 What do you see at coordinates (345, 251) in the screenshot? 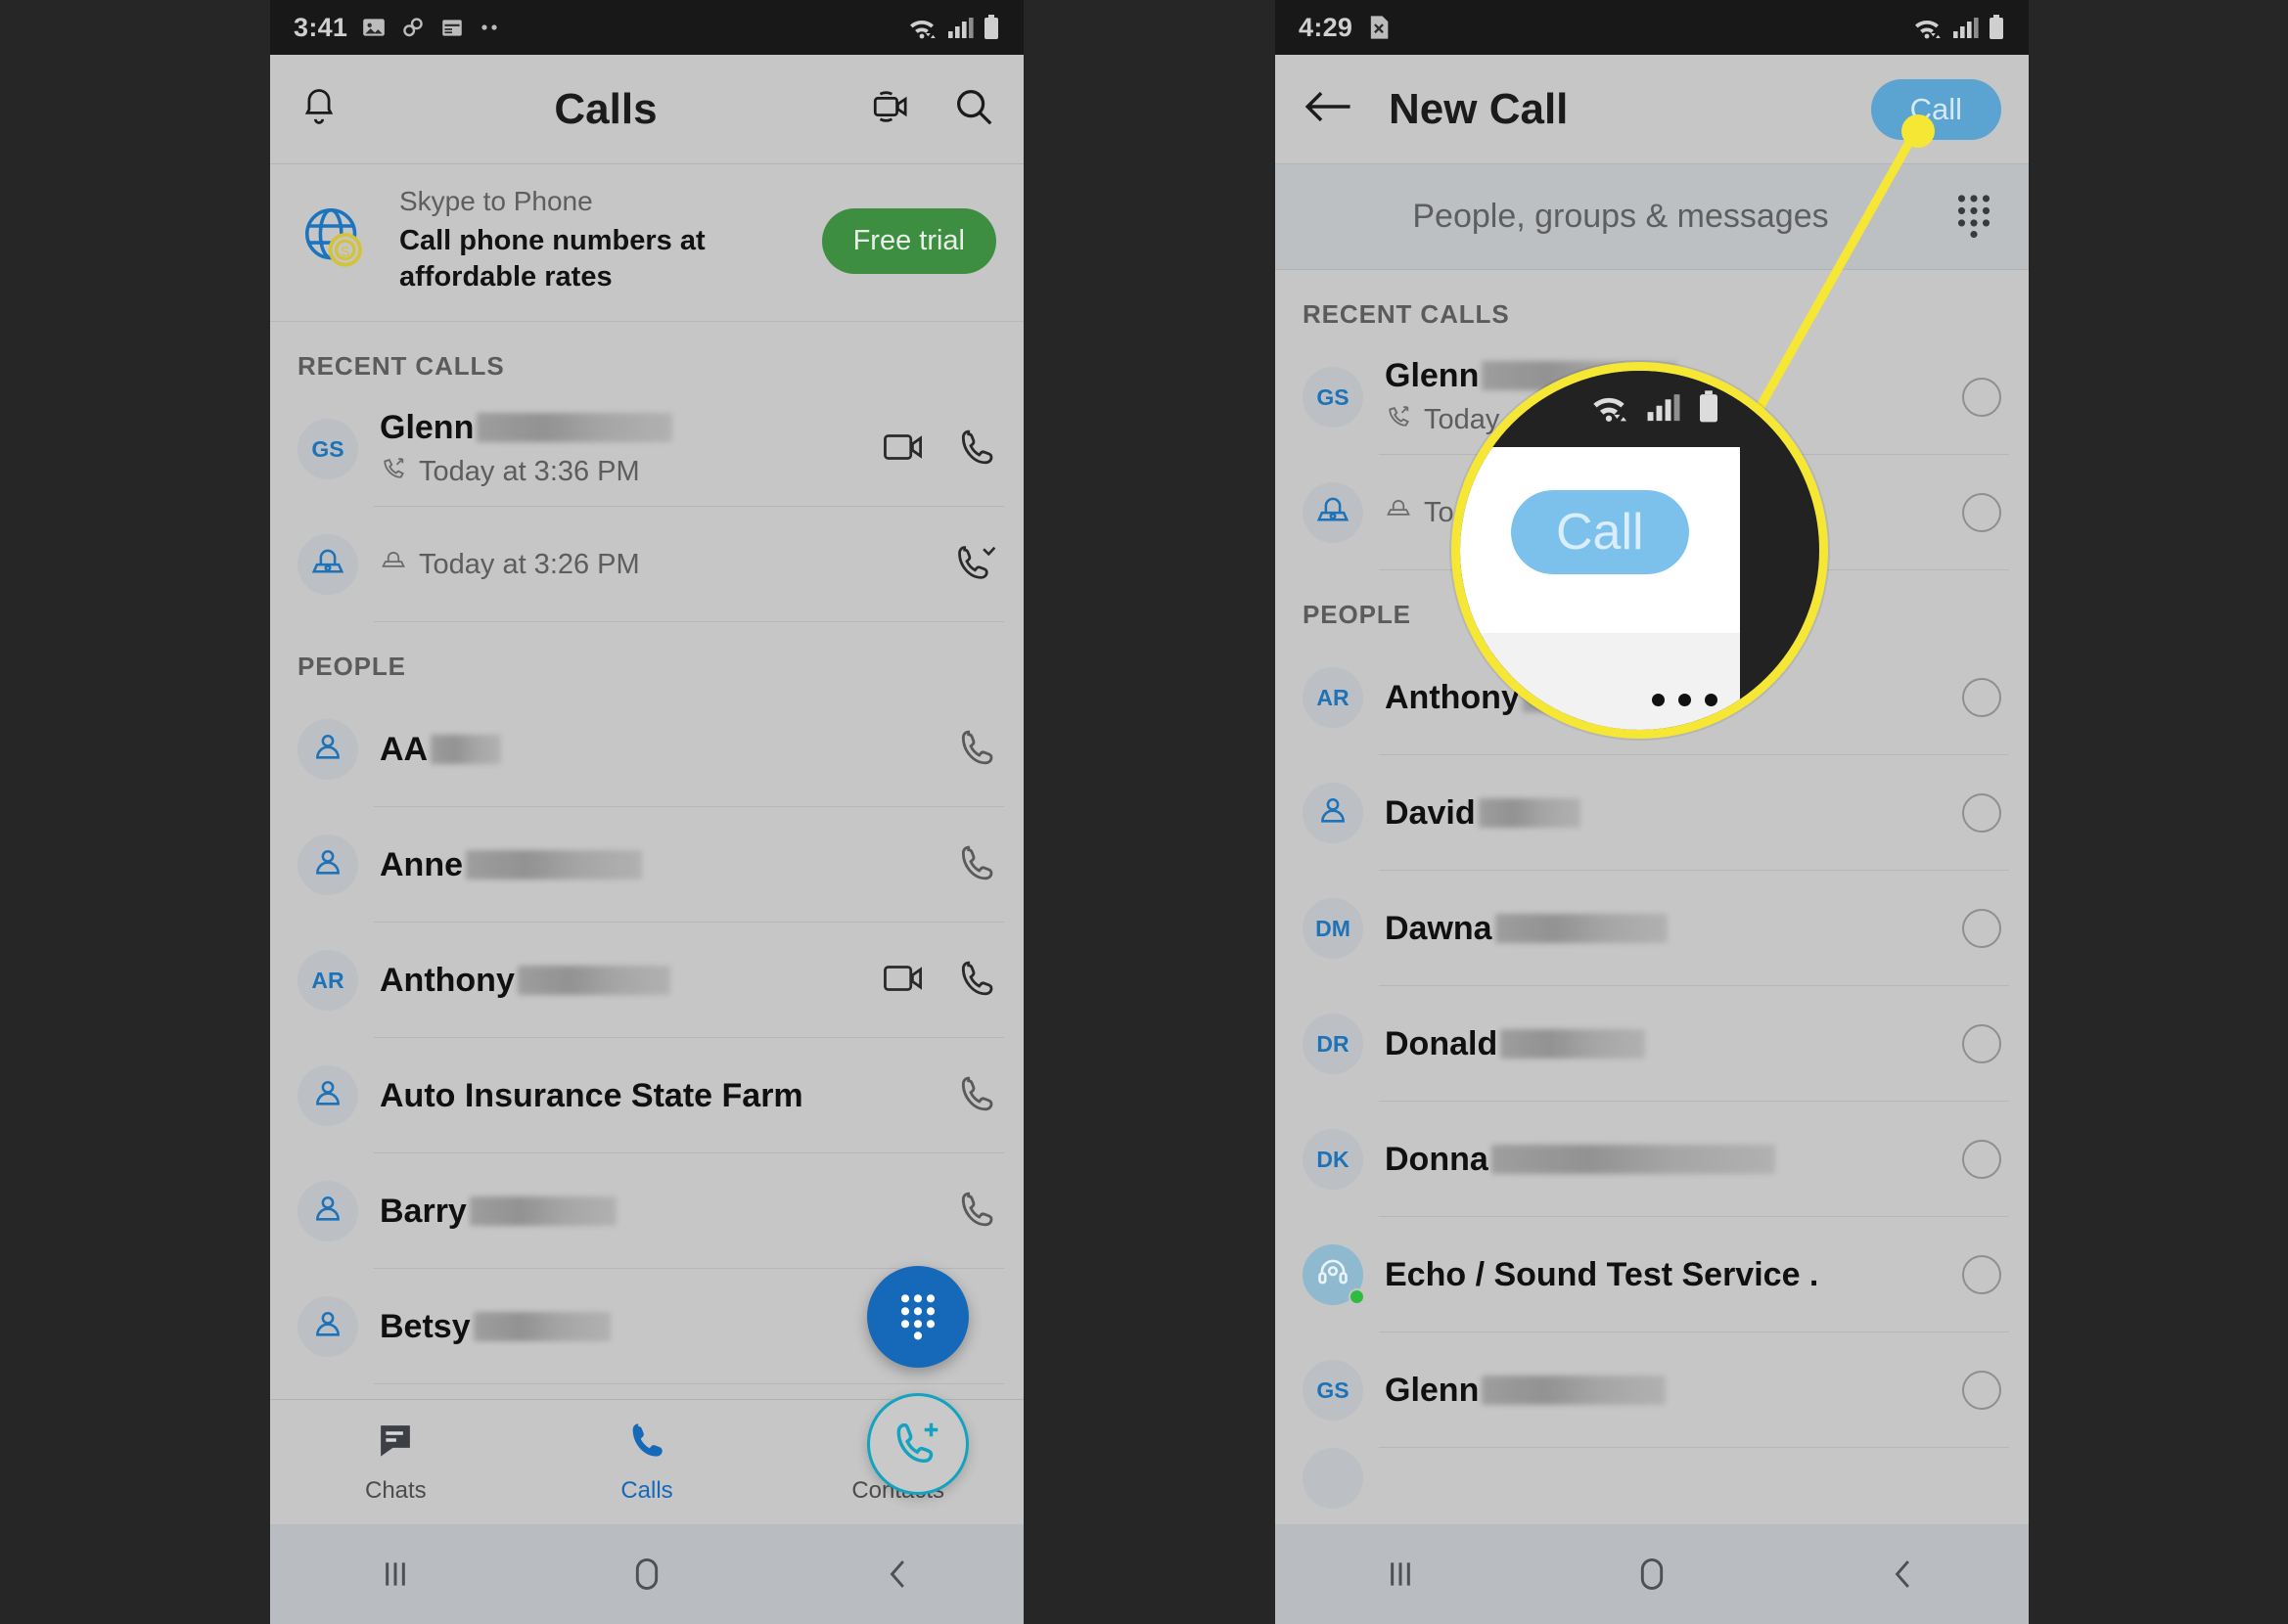
I see `svg-text: S` at bounding box center [345, 251].